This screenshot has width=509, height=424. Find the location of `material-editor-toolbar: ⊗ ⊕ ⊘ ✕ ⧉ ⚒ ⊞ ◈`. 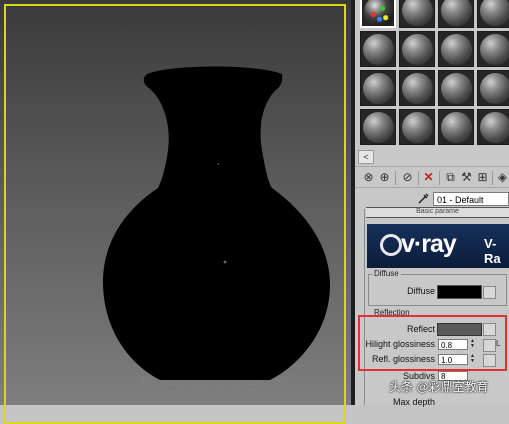

material-editor-toolbar: ⊗ ⊕ ⊘ ✕ ⧉ ⚒ ⊞ ◈ is located at coordinates (432, 177).